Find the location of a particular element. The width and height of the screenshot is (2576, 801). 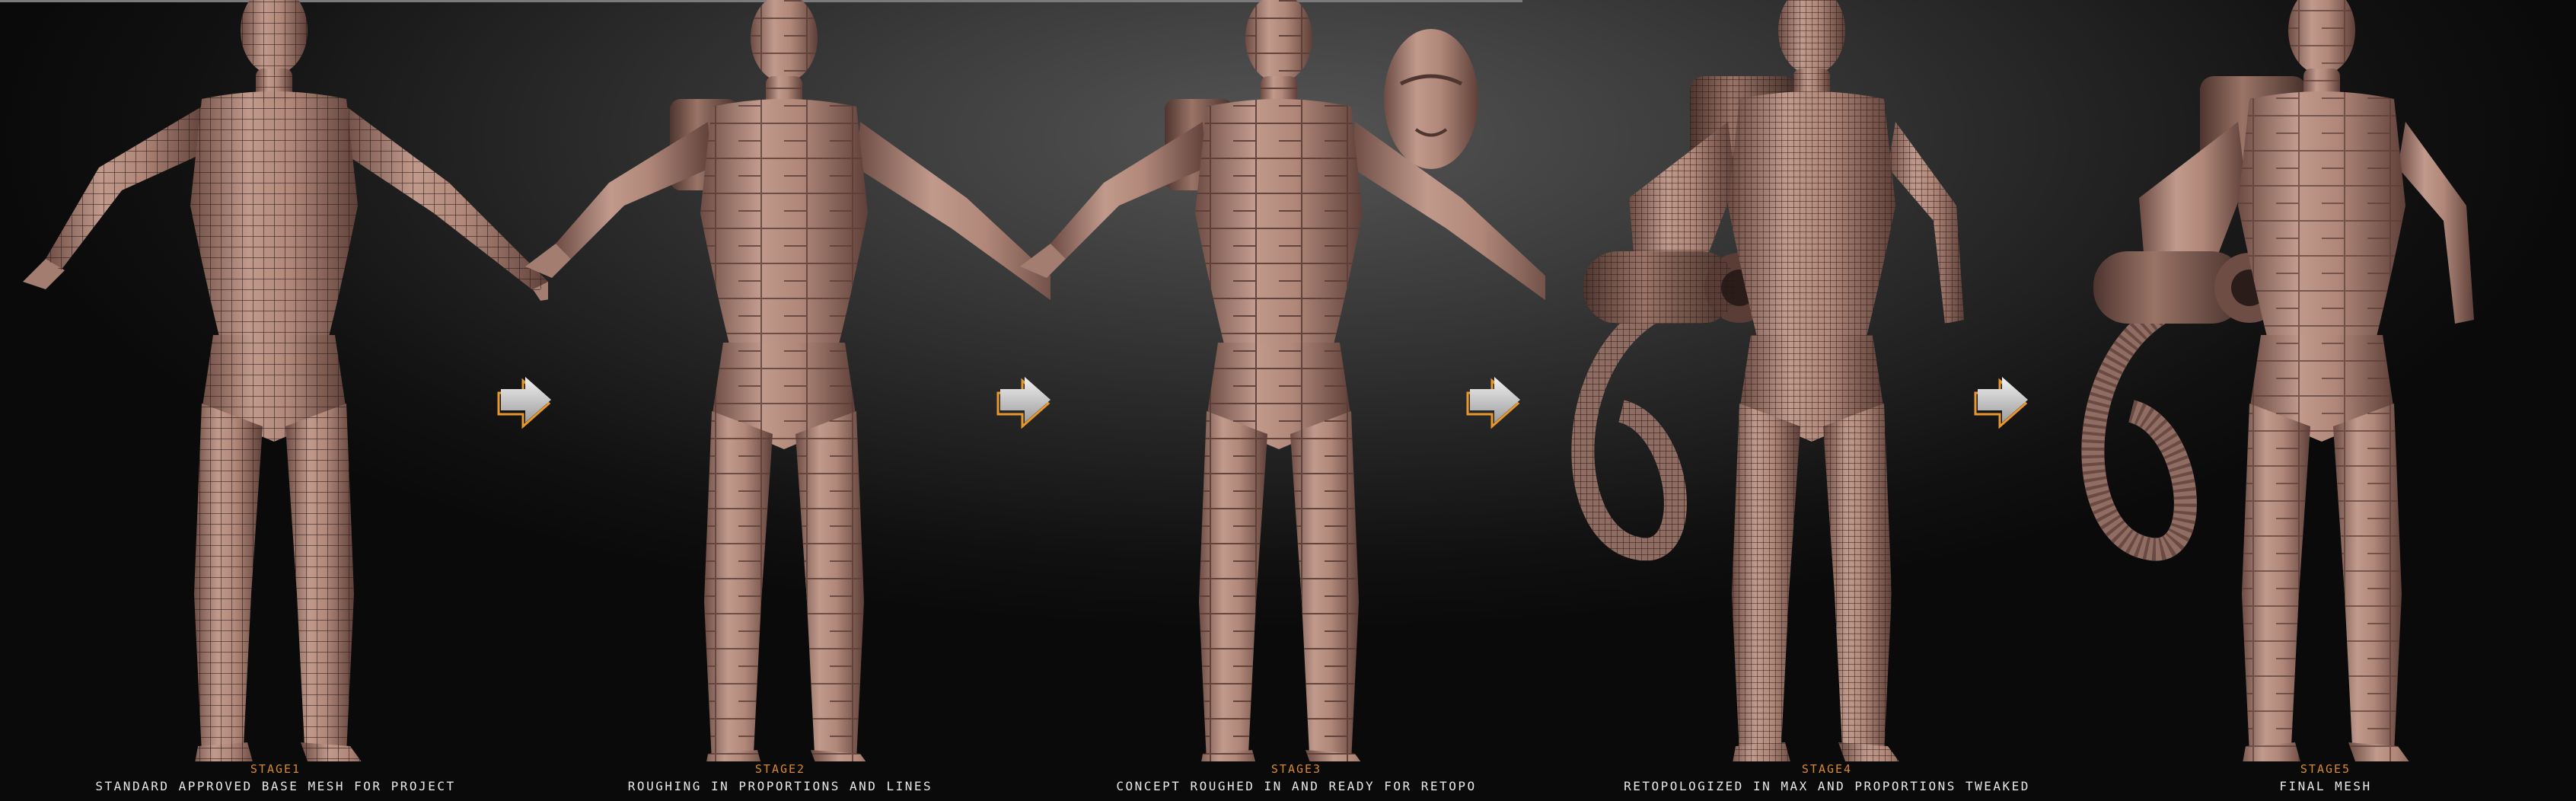

stage2-caption: STAGE2 ROUGHING IN PROPORTIONS AND LINES is located at coordinates (781, 778).